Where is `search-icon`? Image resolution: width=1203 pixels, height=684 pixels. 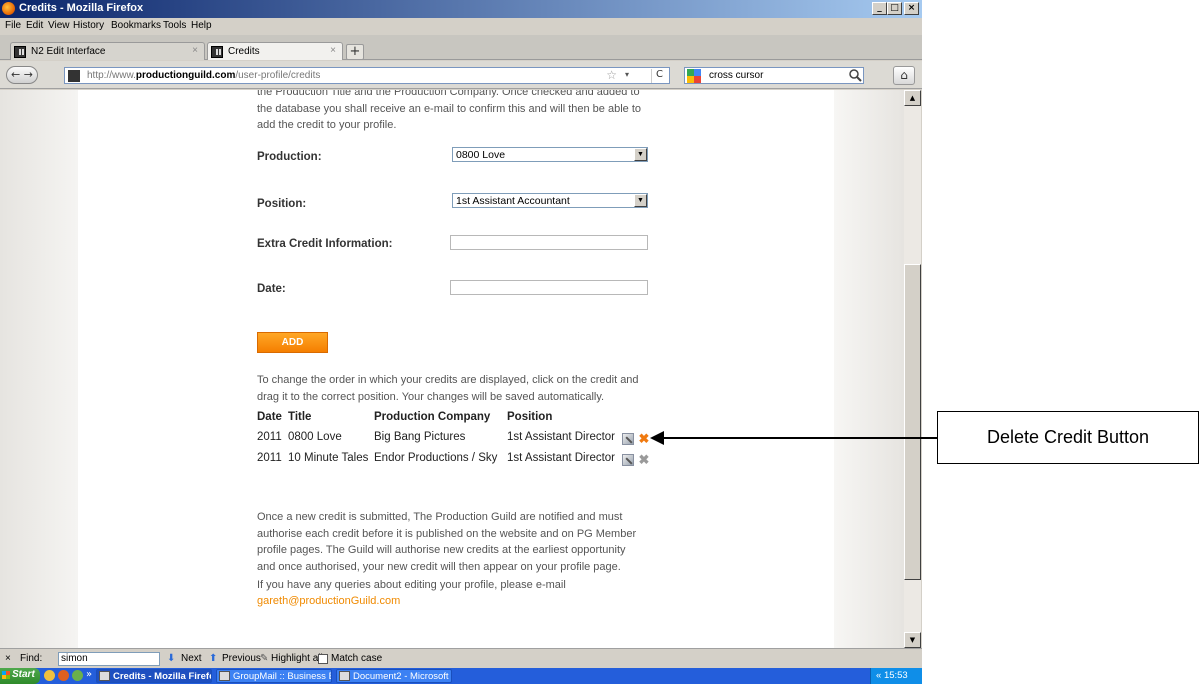 search-icon is located at coordinates (856, 75).